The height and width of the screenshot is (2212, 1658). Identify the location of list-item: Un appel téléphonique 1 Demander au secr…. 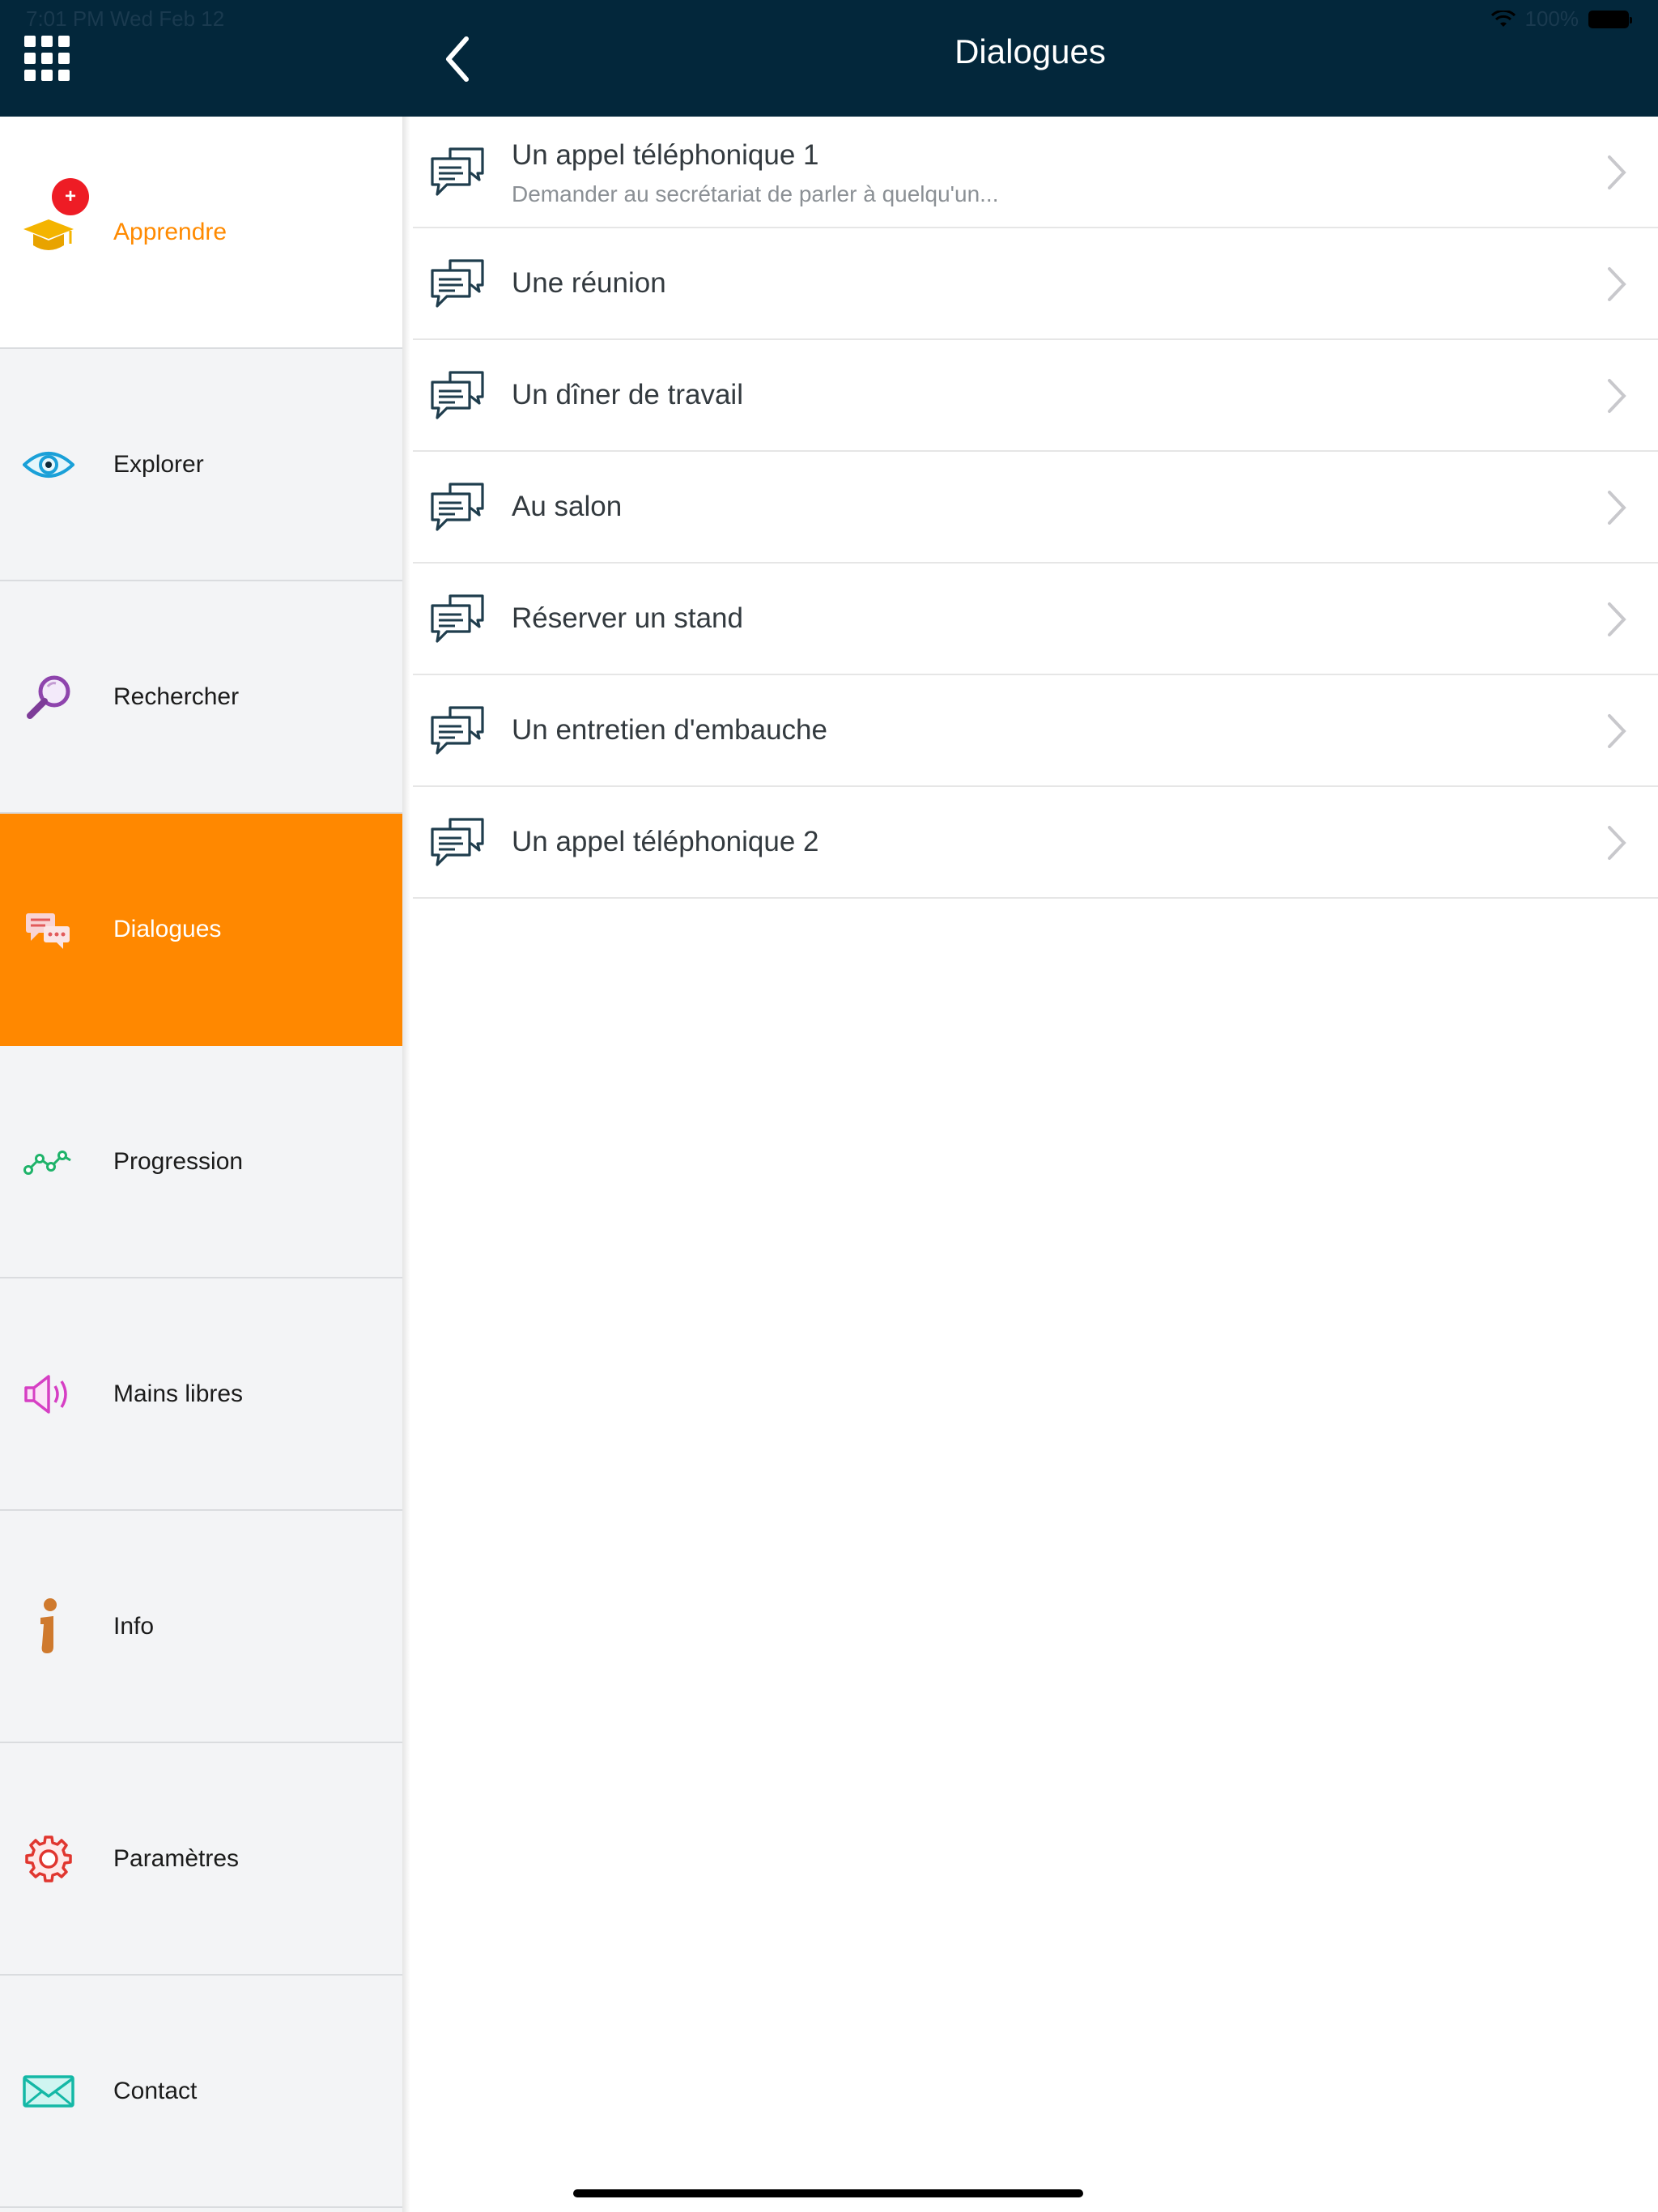
(1035, 173).